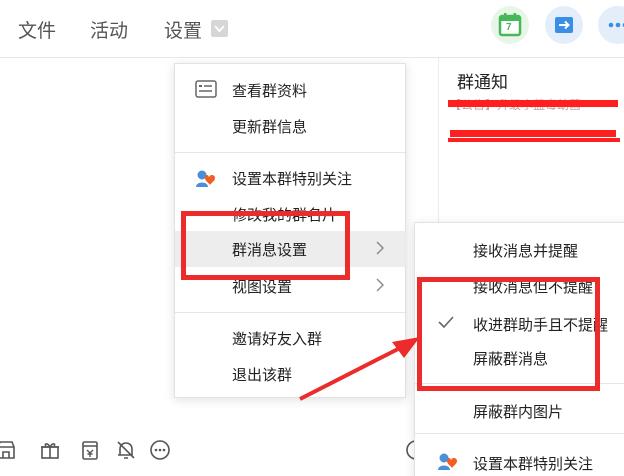  I want to click on menu-item-update-group-info: 更新群信息, so click(291, 126).